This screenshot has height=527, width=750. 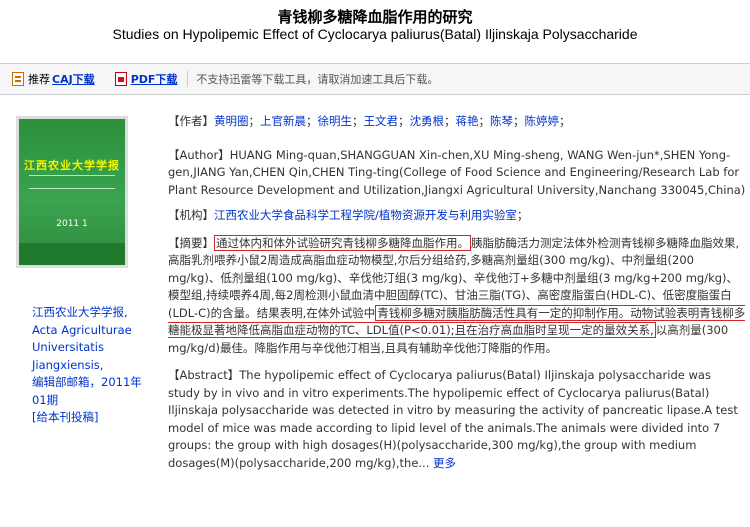 I want to click on author-link: 上官新晨, so click(x=283, y=121).